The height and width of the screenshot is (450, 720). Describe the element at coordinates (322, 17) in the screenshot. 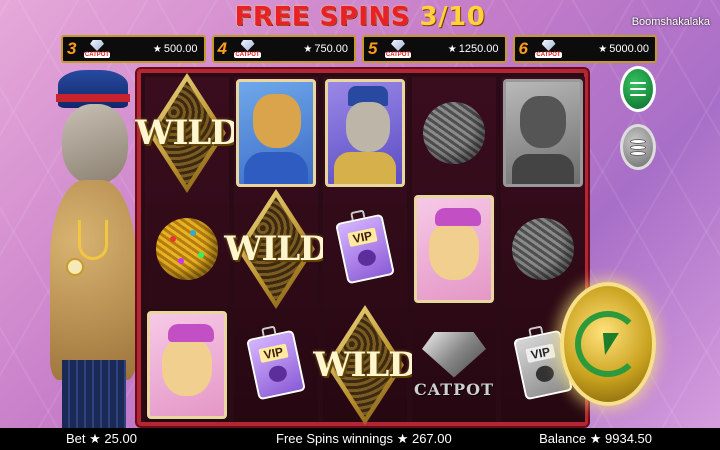

I see `free-spins-label: FREE SPINS` at that location.